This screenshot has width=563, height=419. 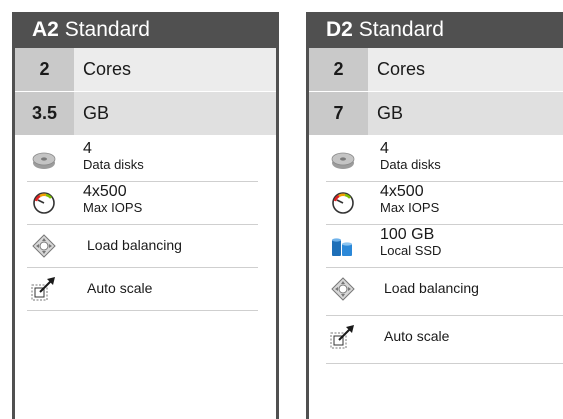 I want to click on series-name: A2, so click(x=45, y=29).